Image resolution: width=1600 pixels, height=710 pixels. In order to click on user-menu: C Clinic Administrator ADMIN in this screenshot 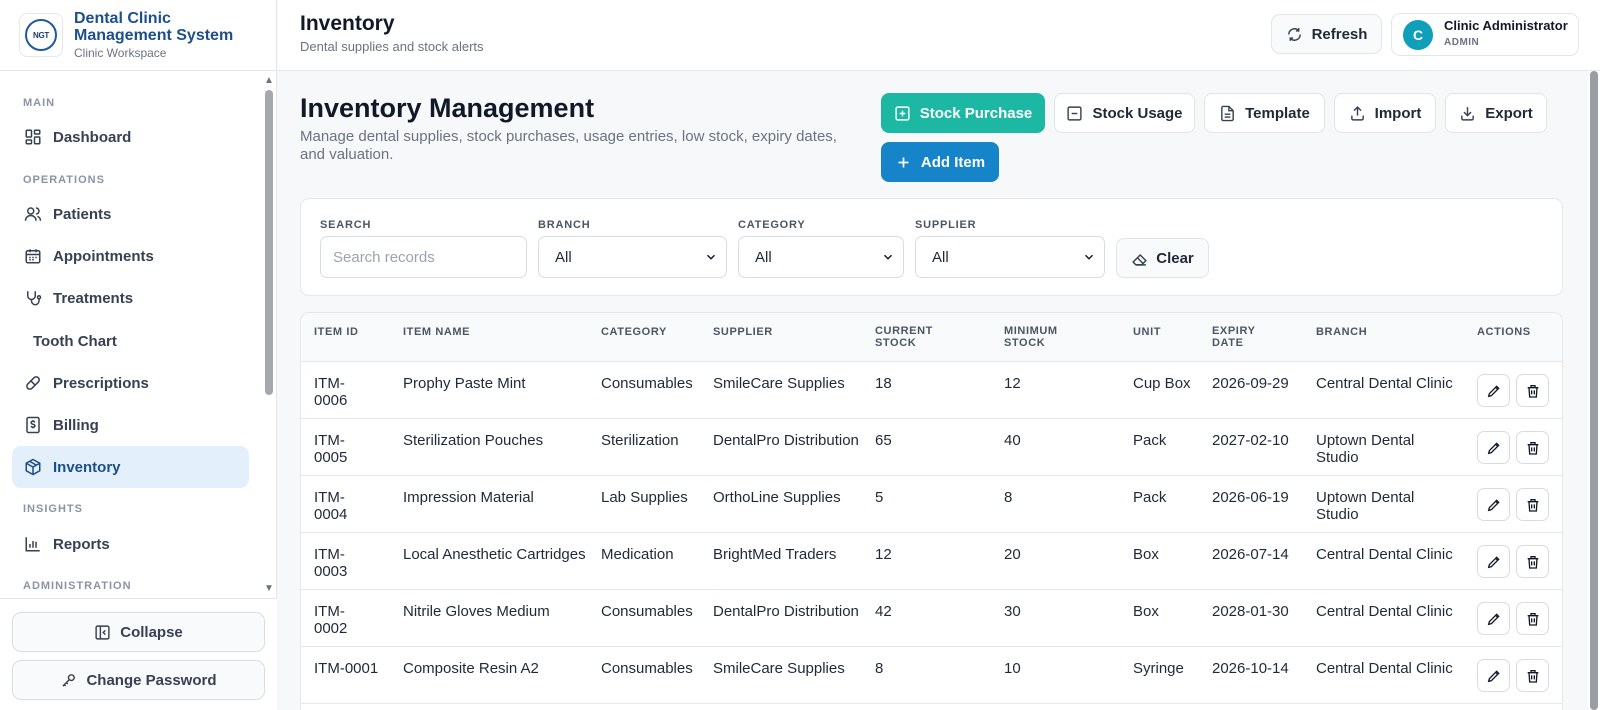, I will do `click(1485, 34)`.